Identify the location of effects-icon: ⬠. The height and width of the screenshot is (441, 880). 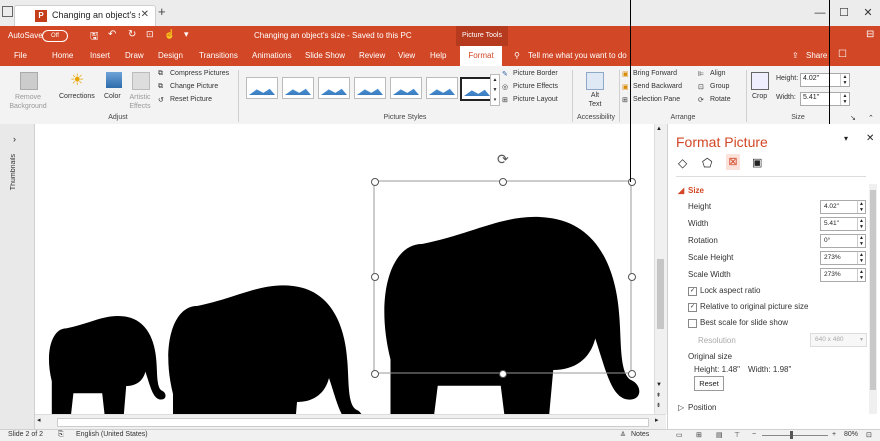
(707, 163).